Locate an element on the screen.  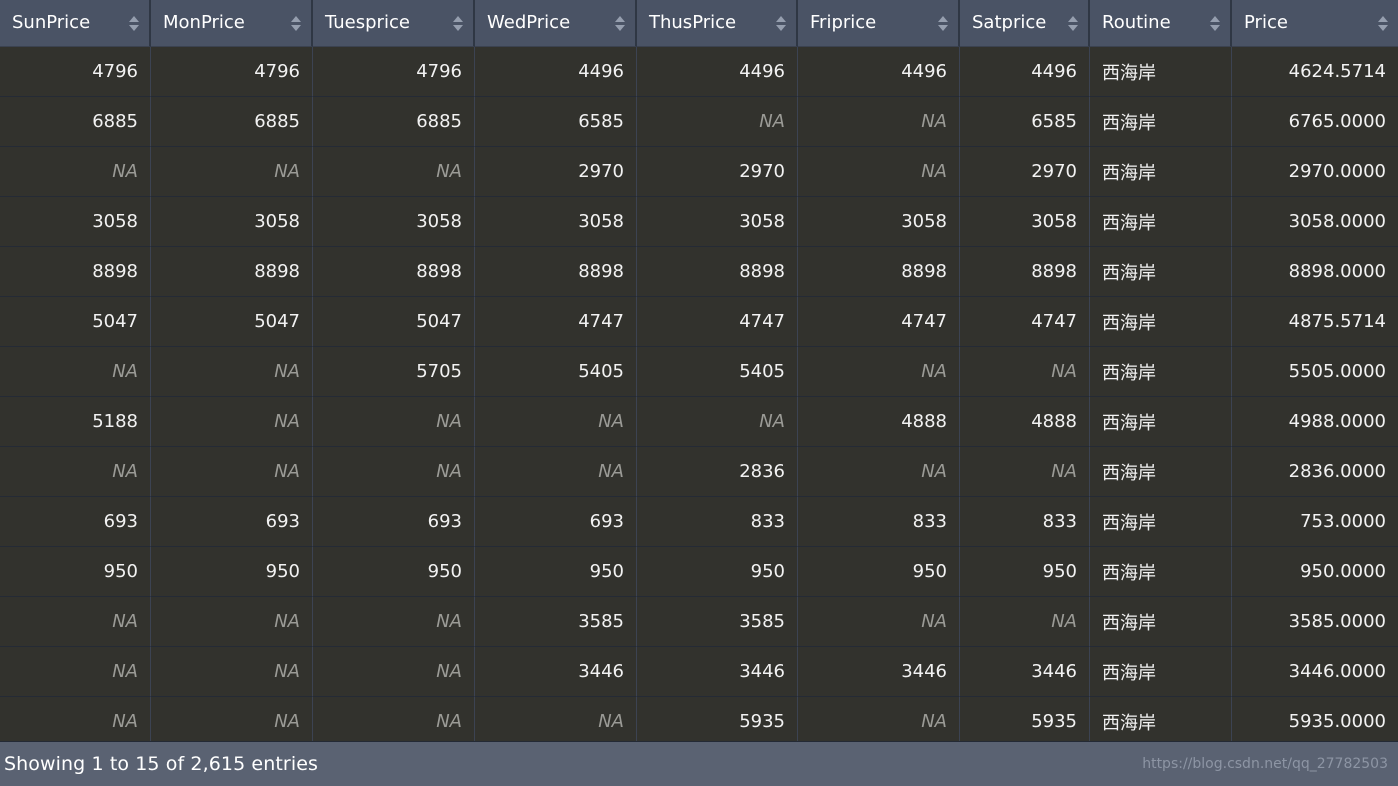
column-header-label: ThusPrice is located at coordinates (693, 22).